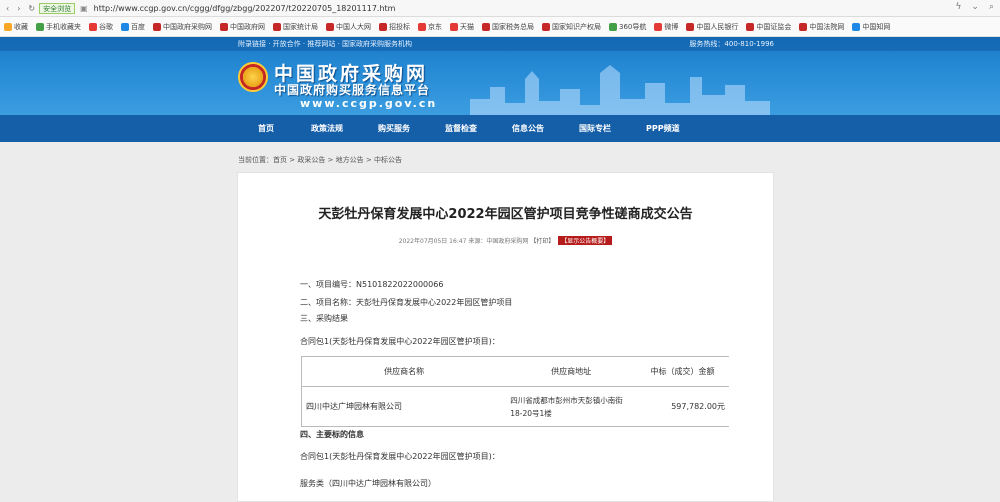 The height and width of the screenshot is (502, 1000). I want to click on col-bid-amount: 中标（成交）金额, so click(682, 371).